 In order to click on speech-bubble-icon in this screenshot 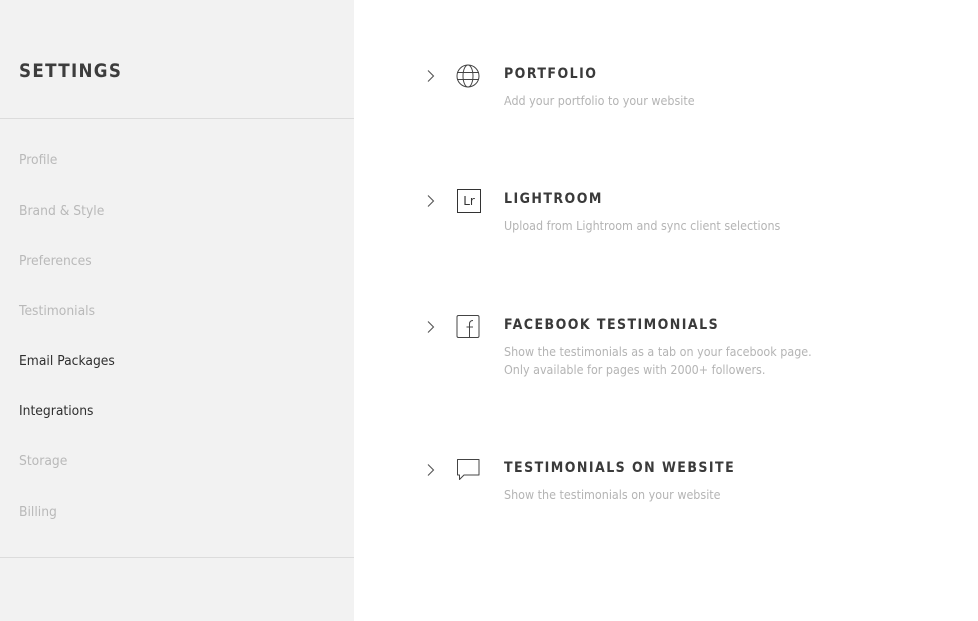, I will do `click(468, 469)`.